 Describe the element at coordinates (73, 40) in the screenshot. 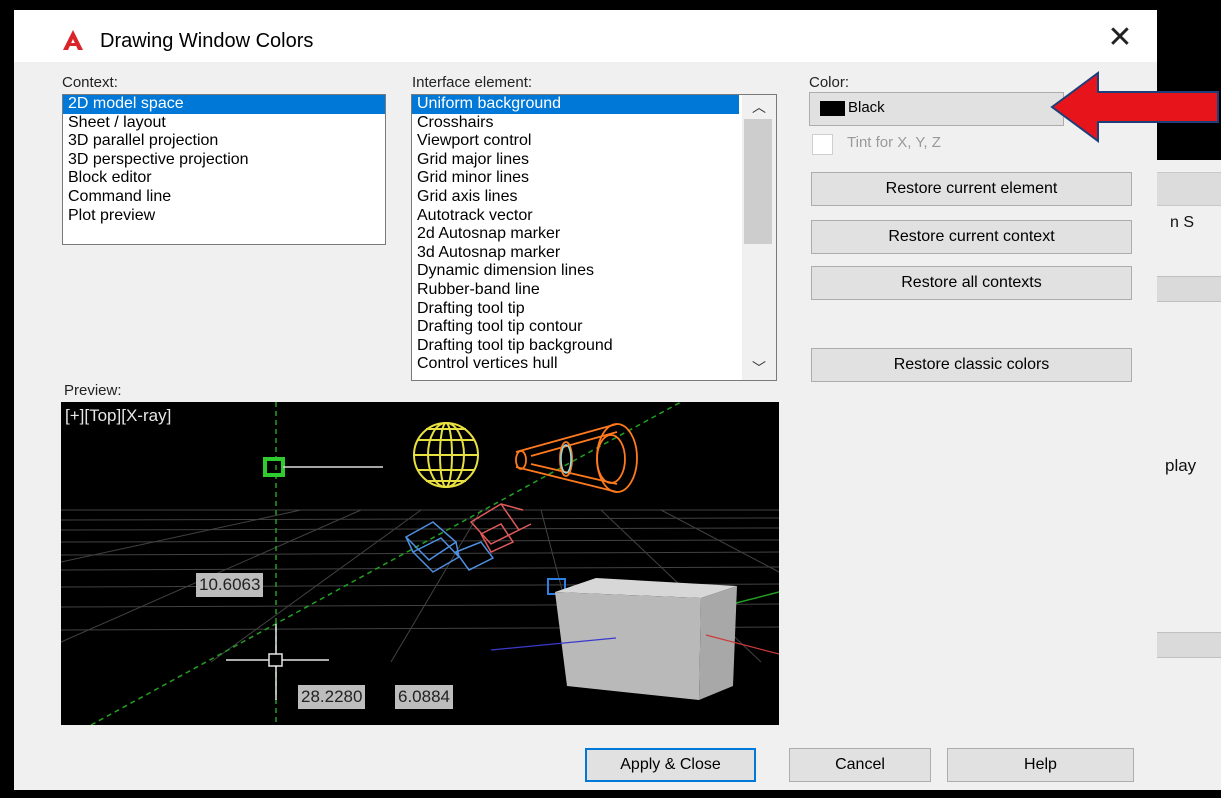

I see `autocad-logo-icon` at that location.